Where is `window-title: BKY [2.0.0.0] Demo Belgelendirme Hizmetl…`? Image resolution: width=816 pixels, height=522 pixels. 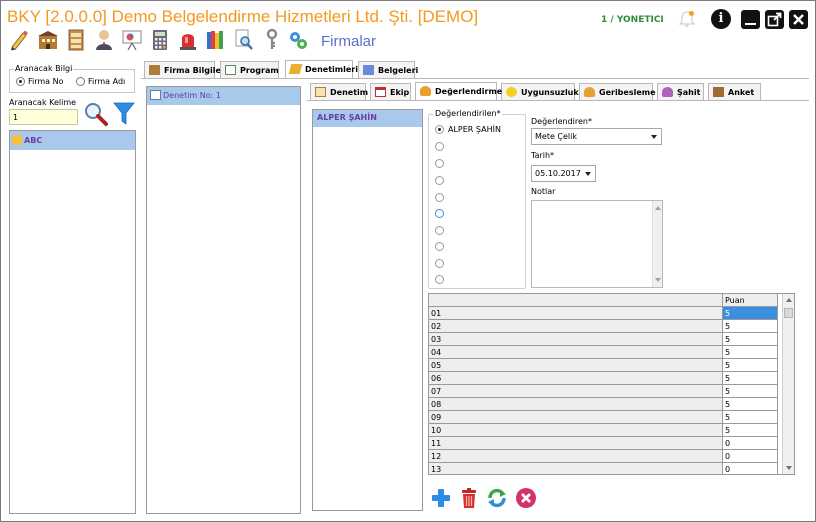
window-title: BKY [2.0.0.0] Demo Belgelendirme Hizmetl… is located at coordinates (243, 16).